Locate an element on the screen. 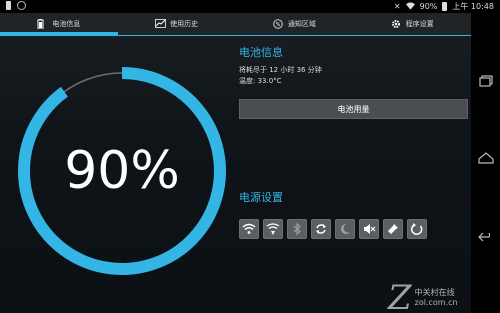  back-icon is located at coordinates (484, 237).